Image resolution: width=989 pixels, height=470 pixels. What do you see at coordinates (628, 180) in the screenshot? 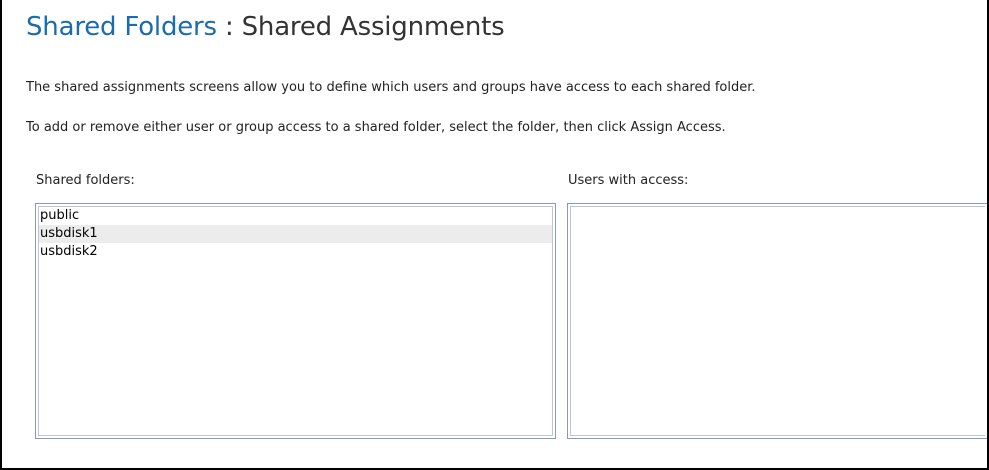
I see `users-with-access-label: Users with access:` at bounding box center [628, 180].